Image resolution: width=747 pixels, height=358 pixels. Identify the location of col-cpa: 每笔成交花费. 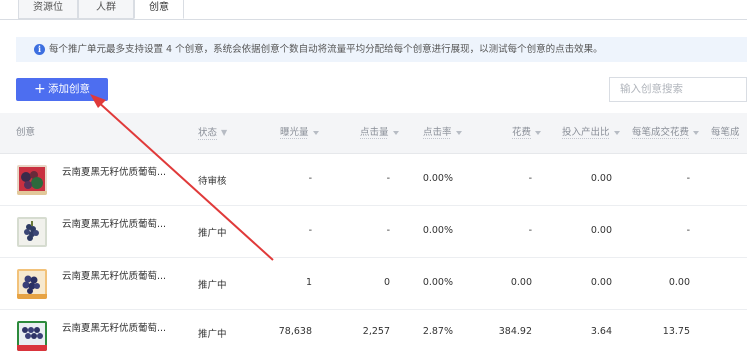
(666, 133).